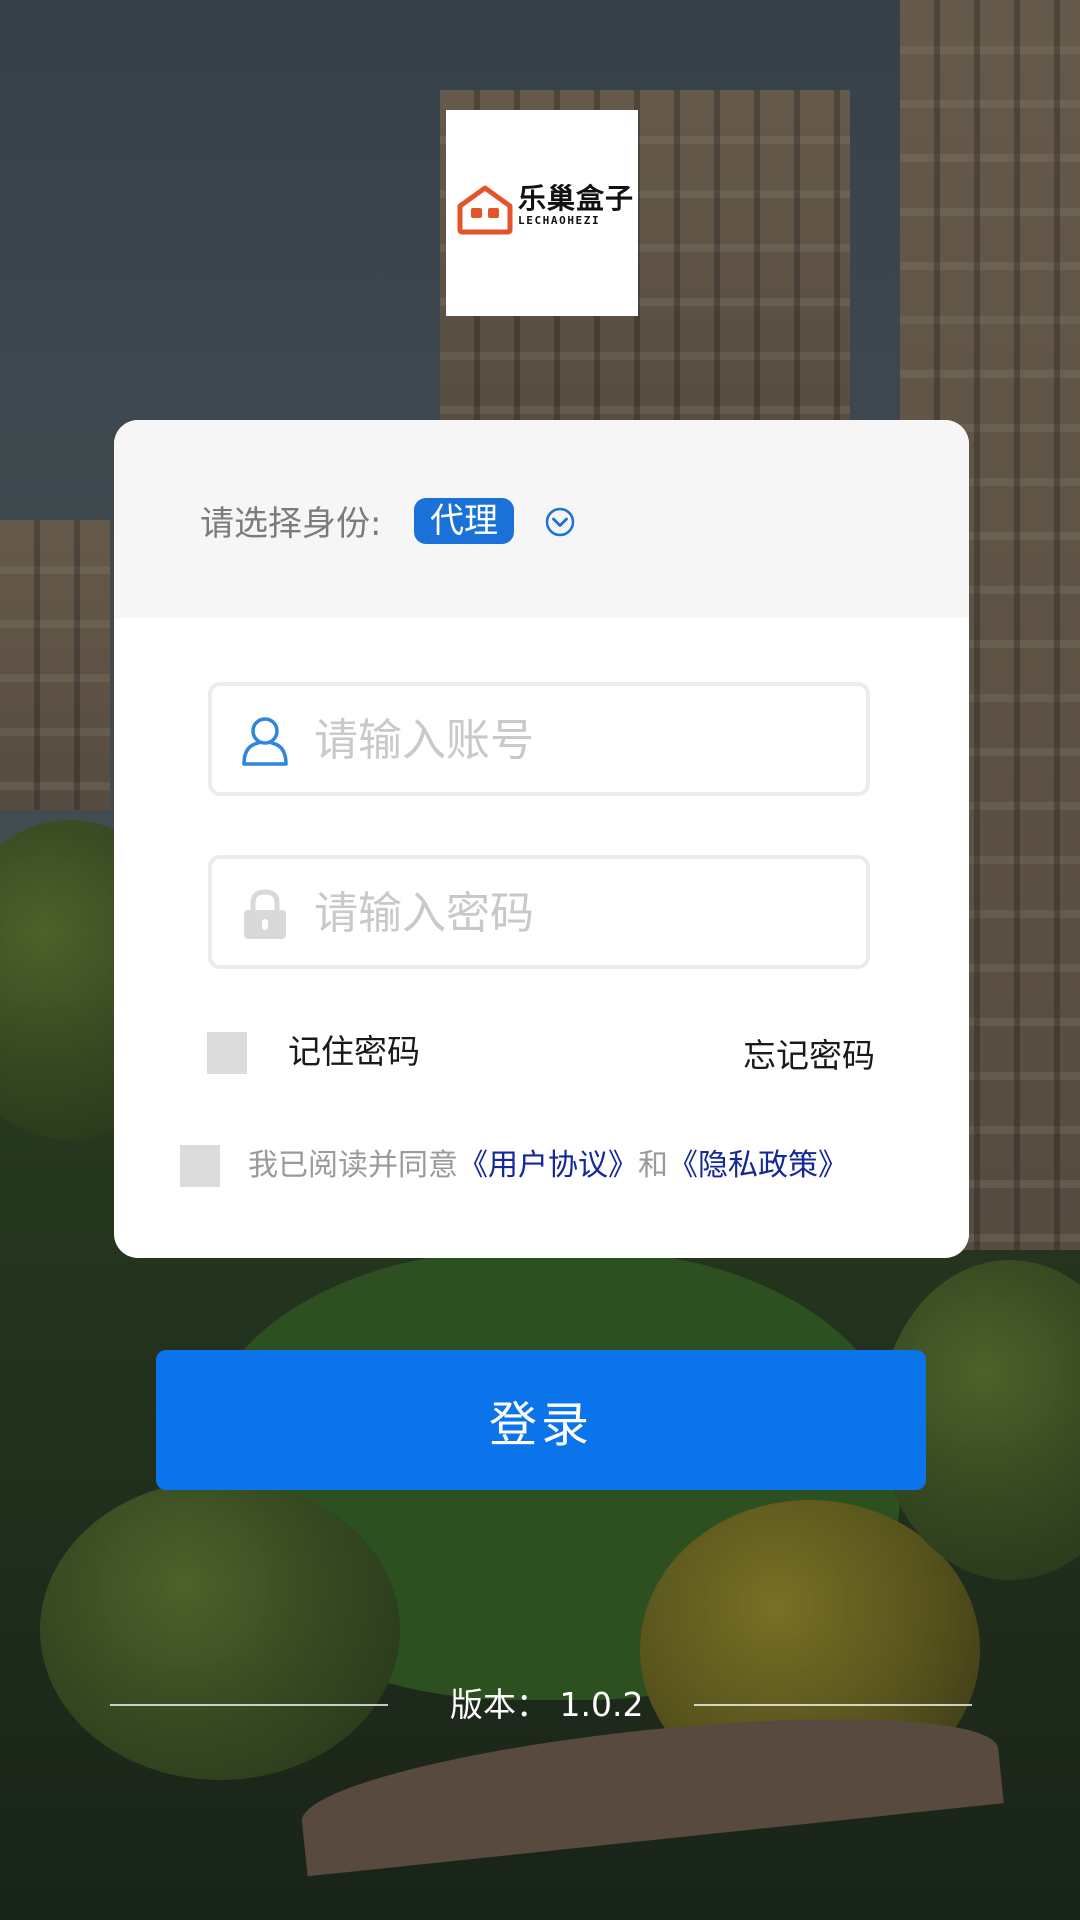  Describe the element at coordinates (464, 521) in the screenshot. I see `identity-selected-badge: 代理` at that location.